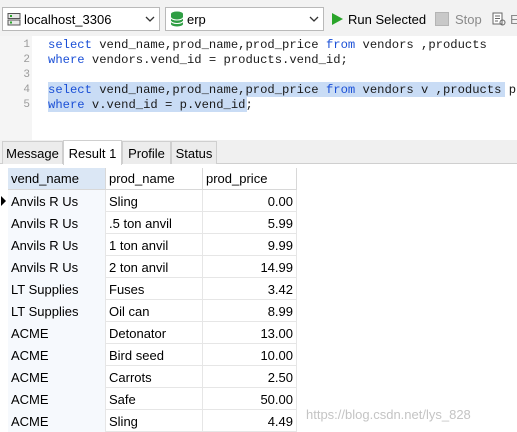  I want to click on tab-label: Status, so click(194, 153).